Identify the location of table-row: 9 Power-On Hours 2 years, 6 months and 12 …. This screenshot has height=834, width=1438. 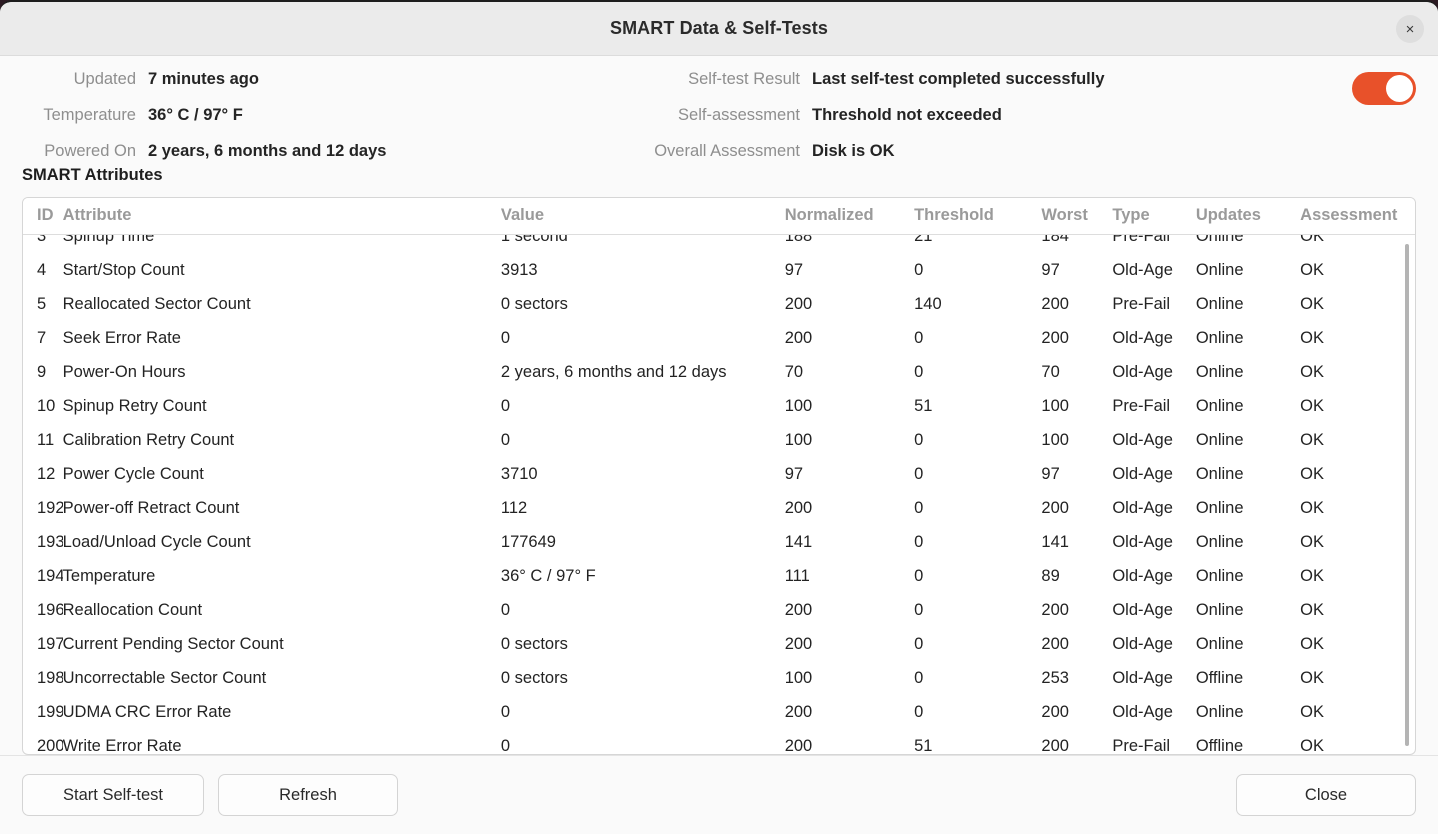
(719, 372).